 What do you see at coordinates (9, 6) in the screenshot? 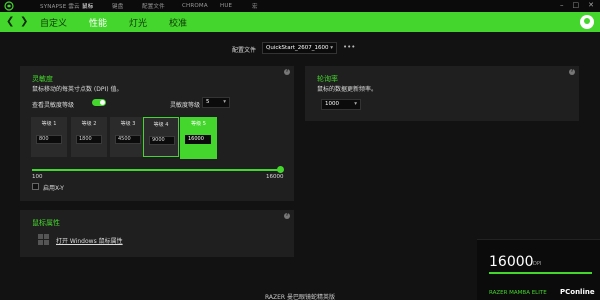
I see `razer-logo-icon` at bounding box center [9, 6].